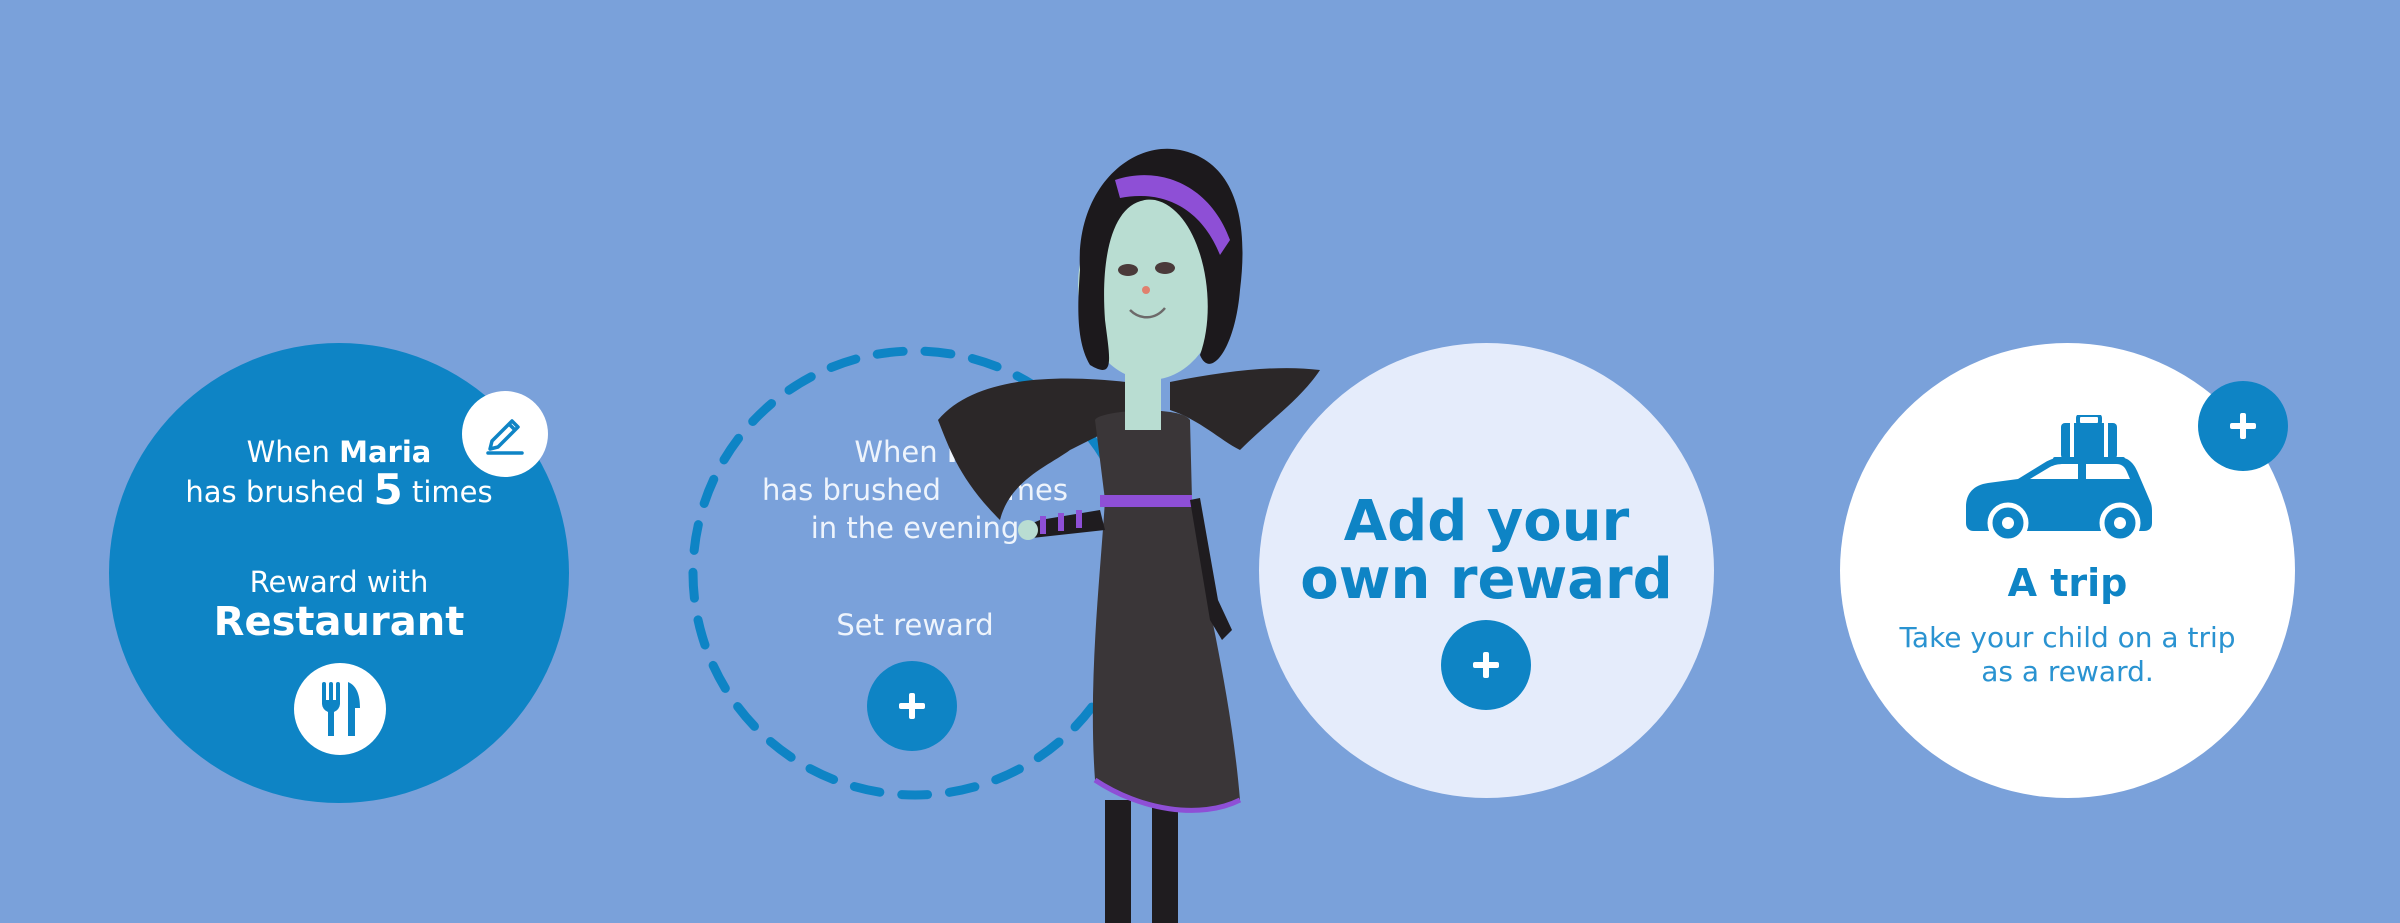 This screenshot has width=2400, height=923. I want to click on condition-prefix: When, so click(288, 452).